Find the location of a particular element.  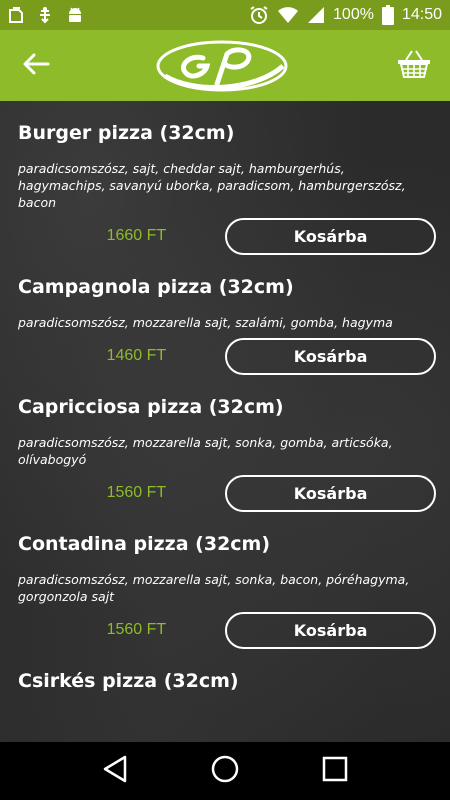

battery-icon is located at coordinates (387, 15).